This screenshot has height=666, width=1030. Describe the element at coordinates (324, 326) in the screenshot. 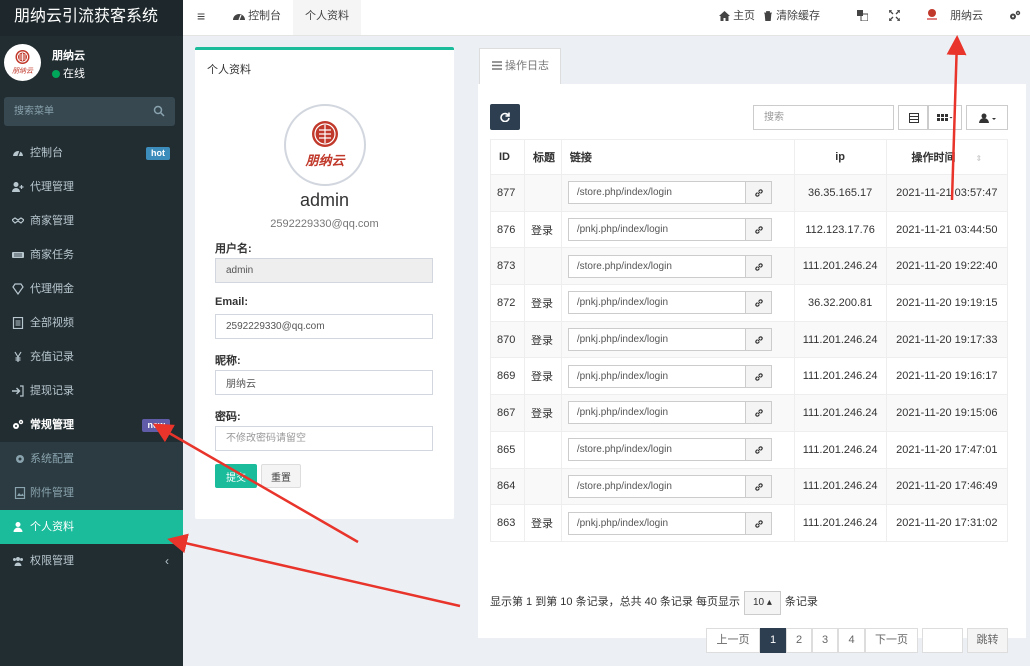

I see `email-field` at that location.